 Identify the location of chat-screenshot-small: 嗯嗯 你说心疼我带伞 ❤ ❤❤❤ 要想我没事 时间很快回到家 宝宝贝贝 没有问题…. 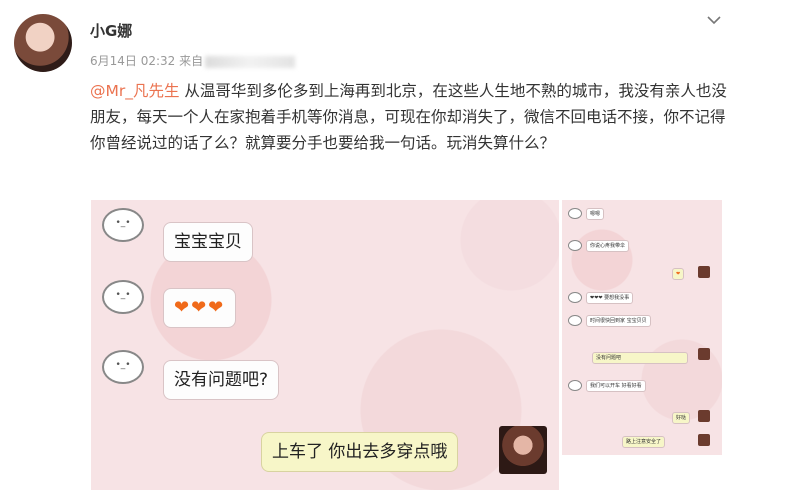
(642, 327).